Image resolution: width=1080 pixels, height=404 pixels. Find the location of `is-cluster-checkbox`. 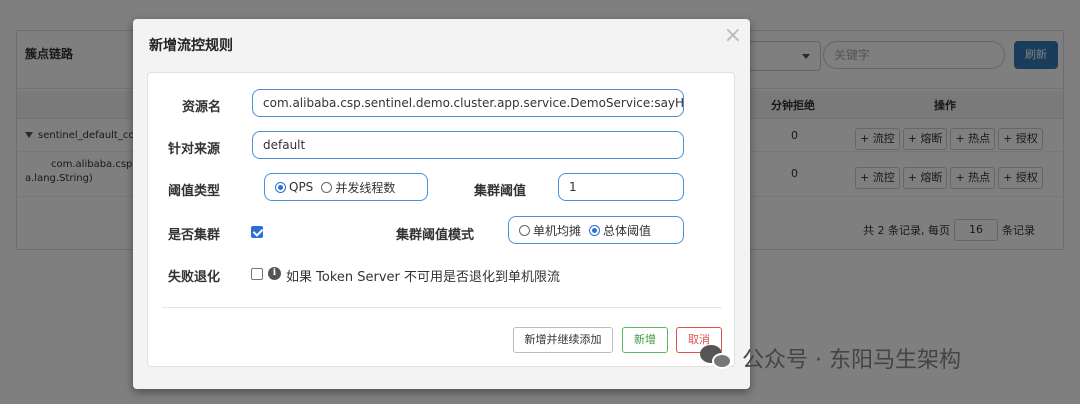

is-cluster-checkbox is located at coordinates (257, 232).